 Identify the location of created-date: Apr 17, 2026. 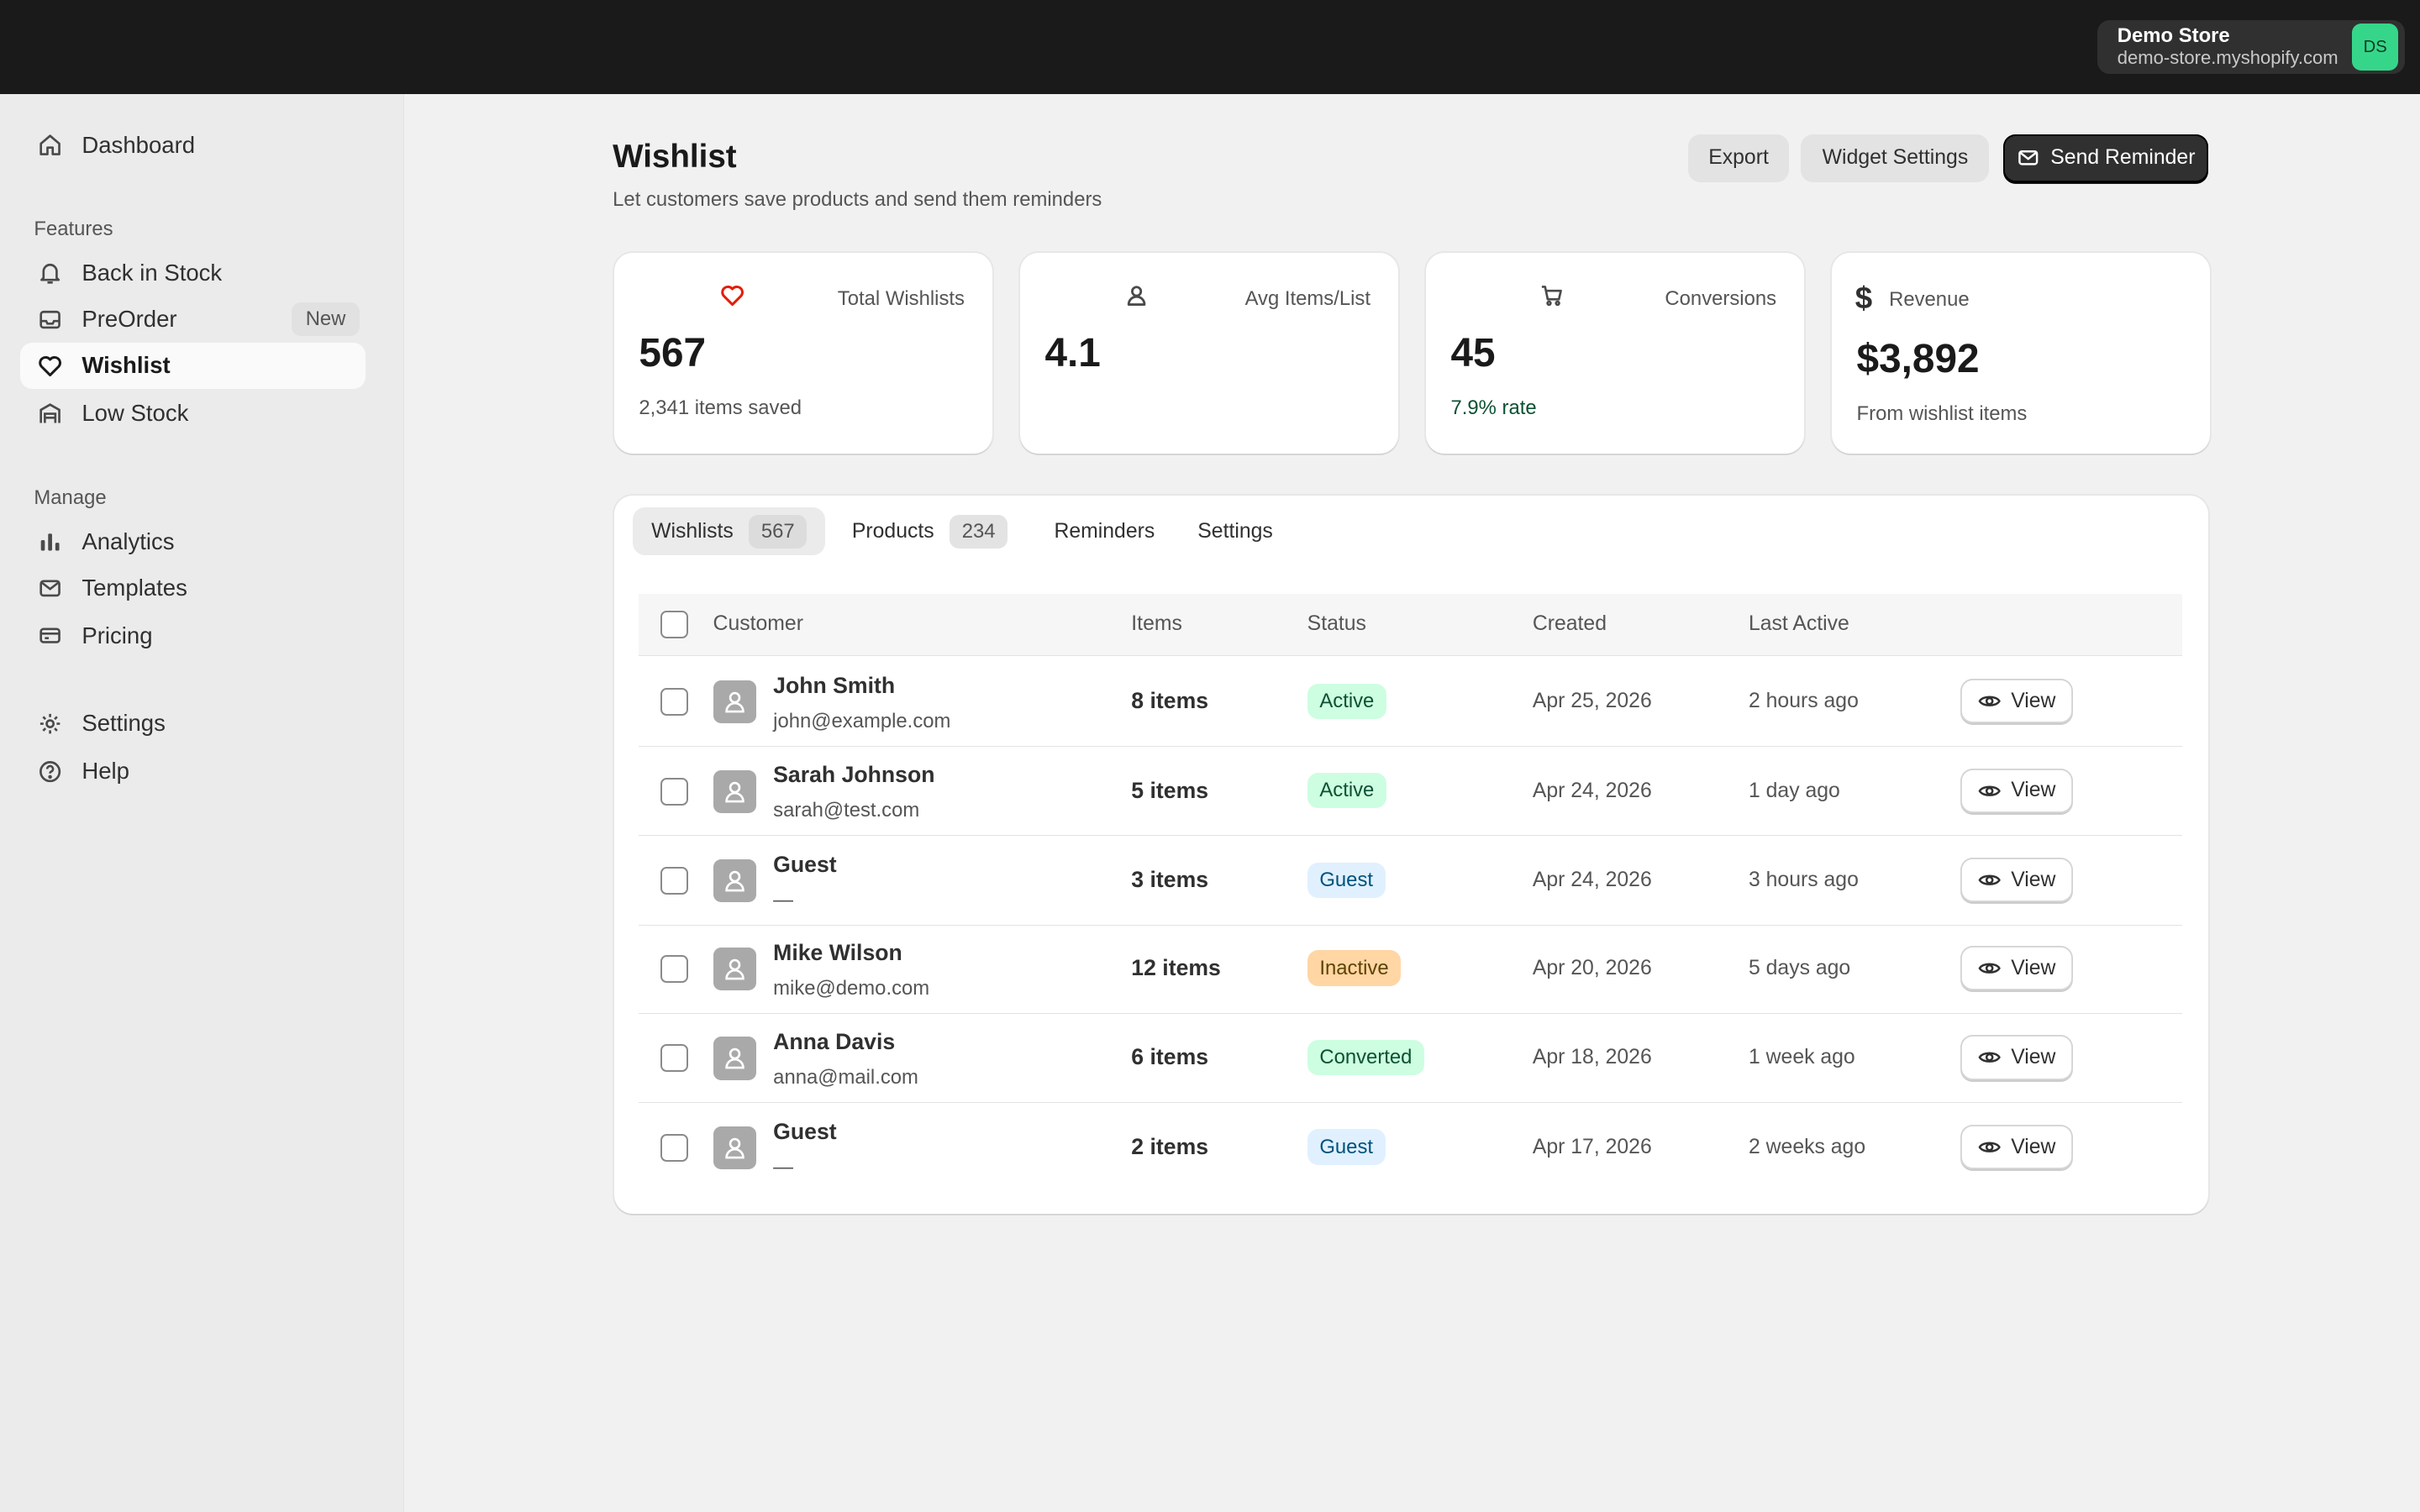
(1592, 1146).